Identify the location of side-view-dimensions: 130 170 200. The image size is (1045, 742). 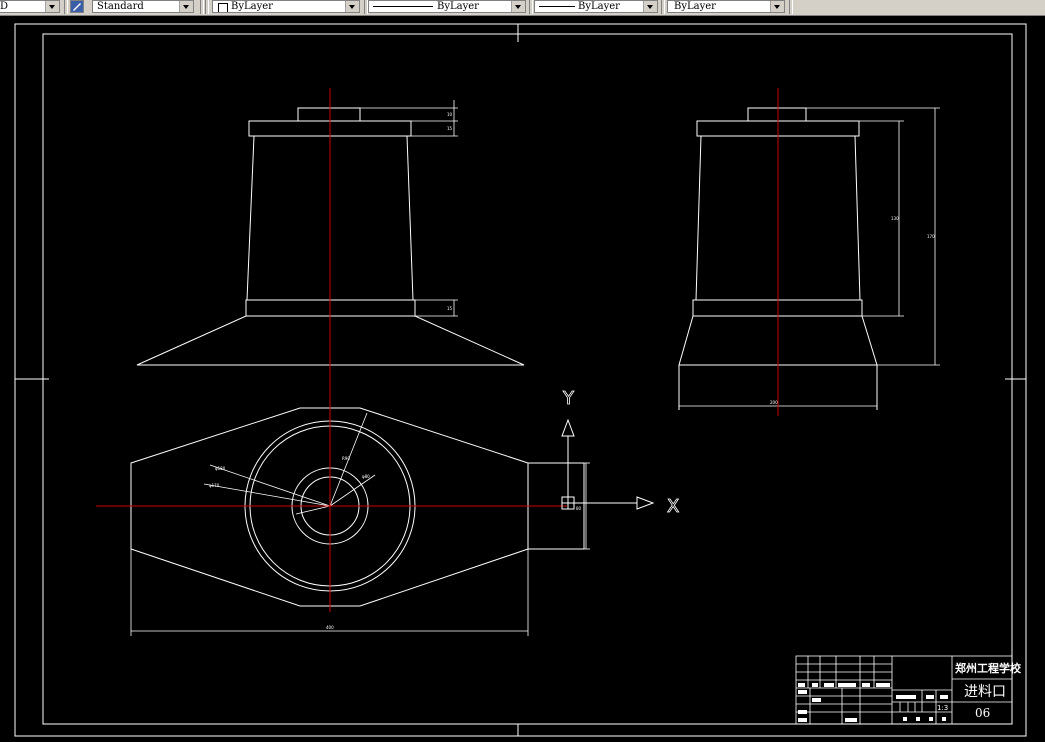
(809, 257).